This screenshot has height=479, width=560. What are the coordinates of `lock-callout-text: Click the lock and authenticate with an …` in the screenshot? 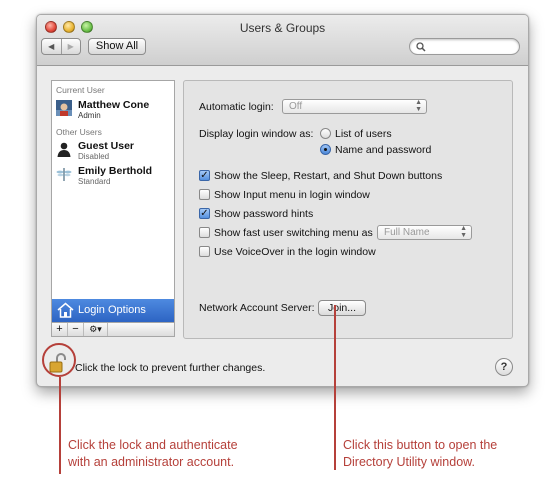 It's located at (153, 454).